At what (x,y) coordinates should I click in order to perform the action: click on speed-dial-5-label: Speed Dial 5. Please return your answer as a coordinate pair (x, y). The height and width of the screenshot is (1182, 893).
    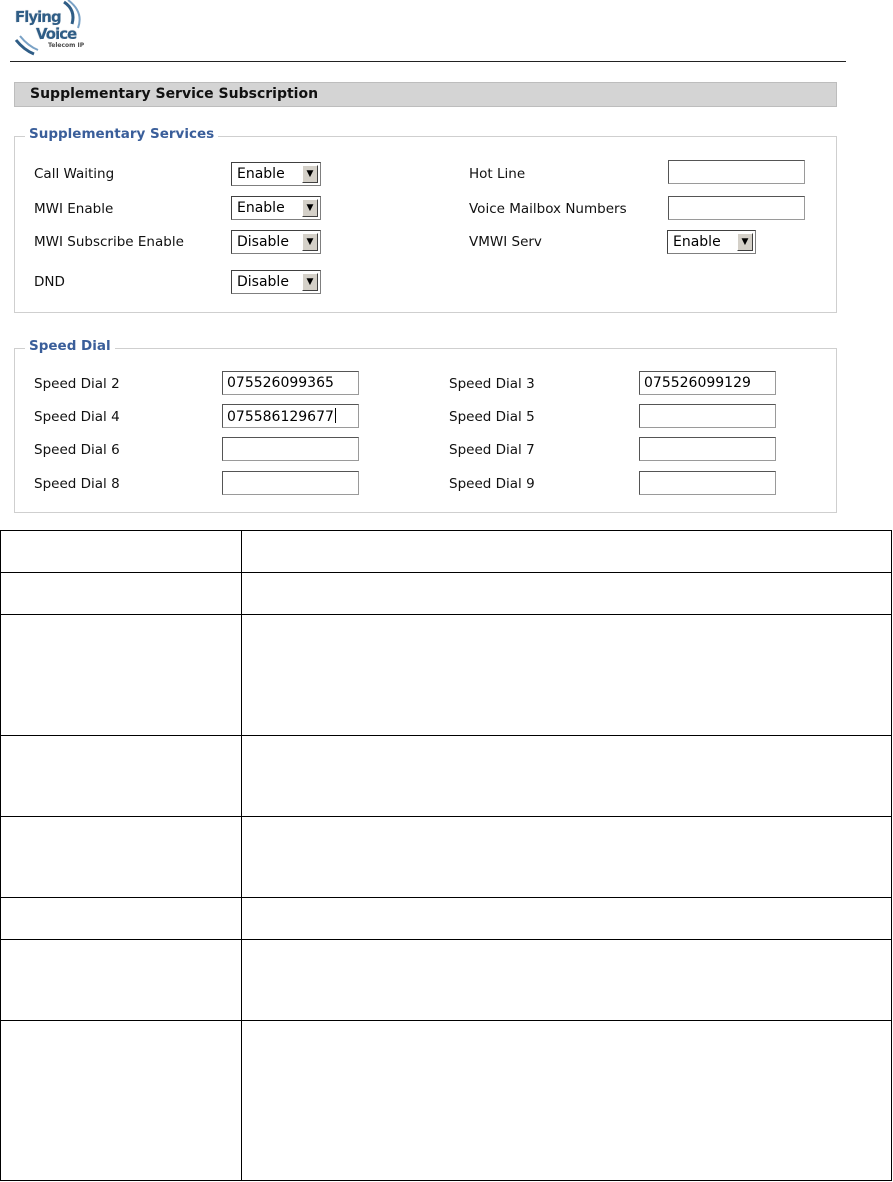
    Looking at the image, I should click on (492, 417).